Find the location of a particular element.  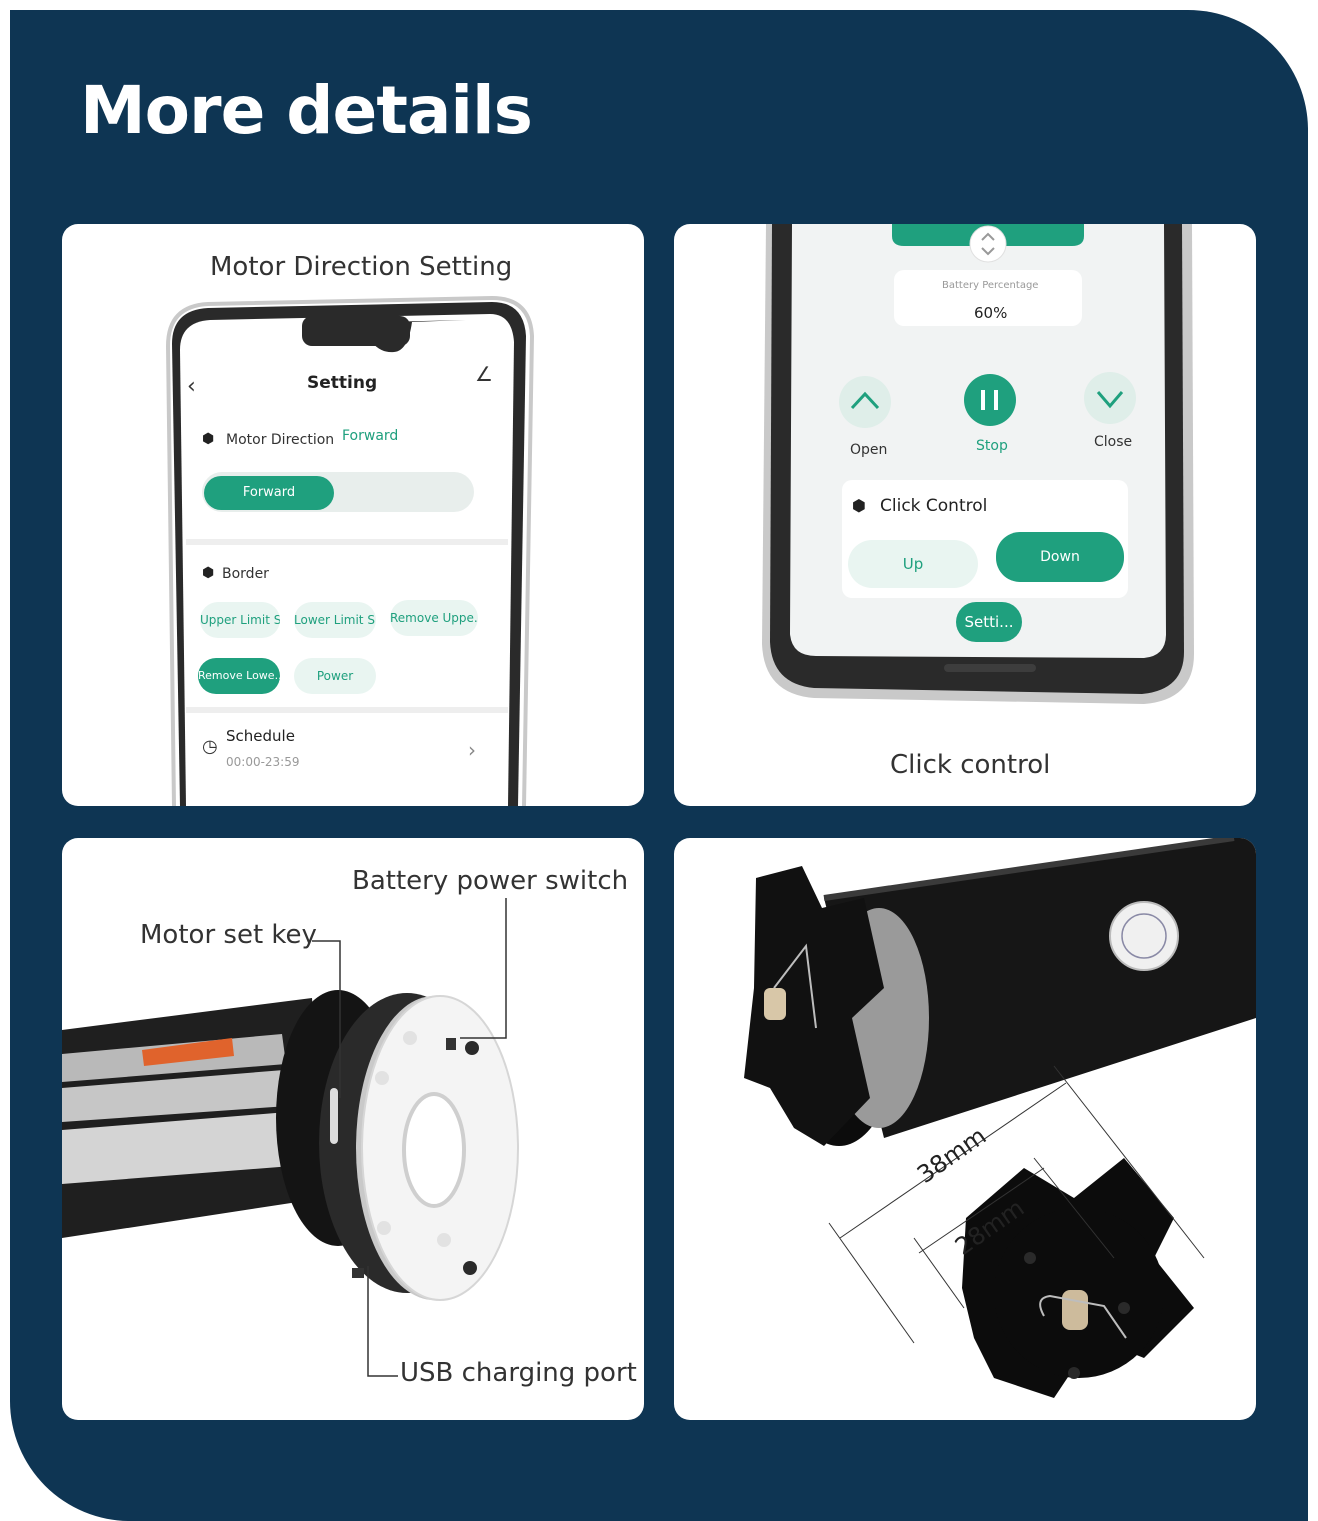

motor-direction-label: Motor Direction is located at coordinates (280, 440).